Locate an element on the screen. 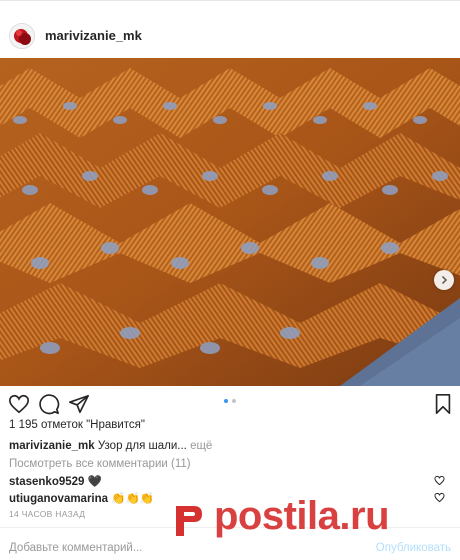 This screenshot has width=460, height=560. bookmark-icon is located at coordinates (443, 404).